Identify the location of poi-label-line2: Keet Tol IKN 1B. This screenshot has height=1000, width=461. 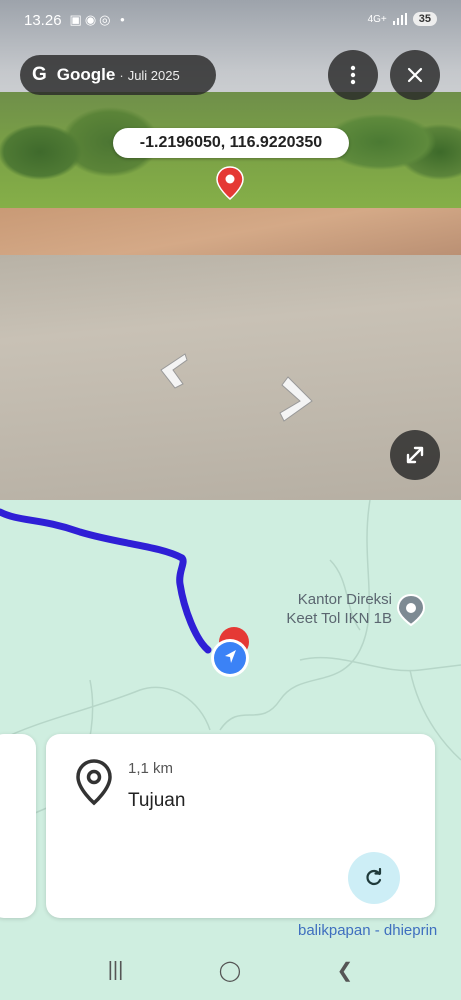
(339, 618).